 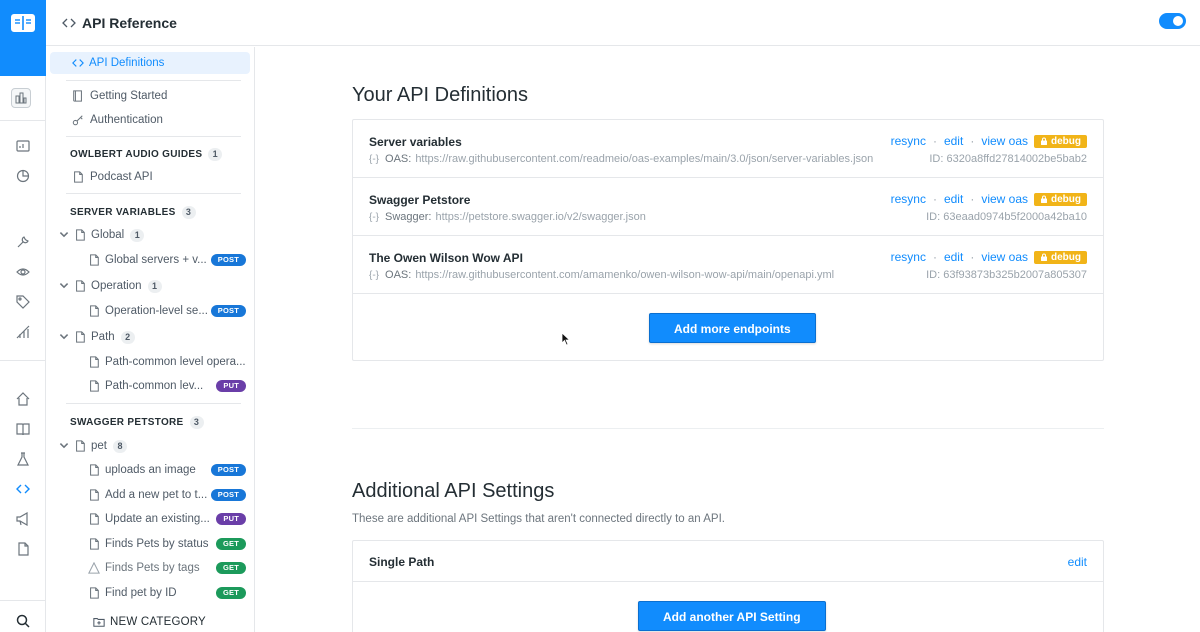 What do you see at coordinates (23, 459) in the screenshot?
I see `flask-icon` at bounding box center [23, 459].